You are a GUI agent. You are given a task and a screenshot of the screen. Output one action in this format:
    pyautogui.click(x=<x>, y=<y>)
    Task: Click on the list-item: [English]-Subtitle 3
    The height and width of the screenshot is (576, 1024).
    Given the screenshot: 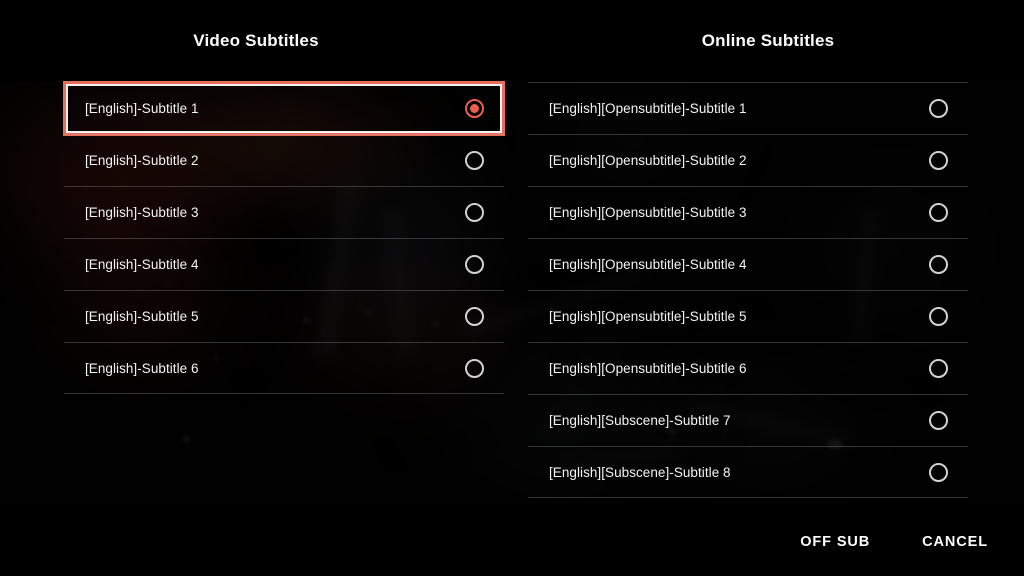 What is the action you would take?
    pyautogui.click(x=284, y=212)
    